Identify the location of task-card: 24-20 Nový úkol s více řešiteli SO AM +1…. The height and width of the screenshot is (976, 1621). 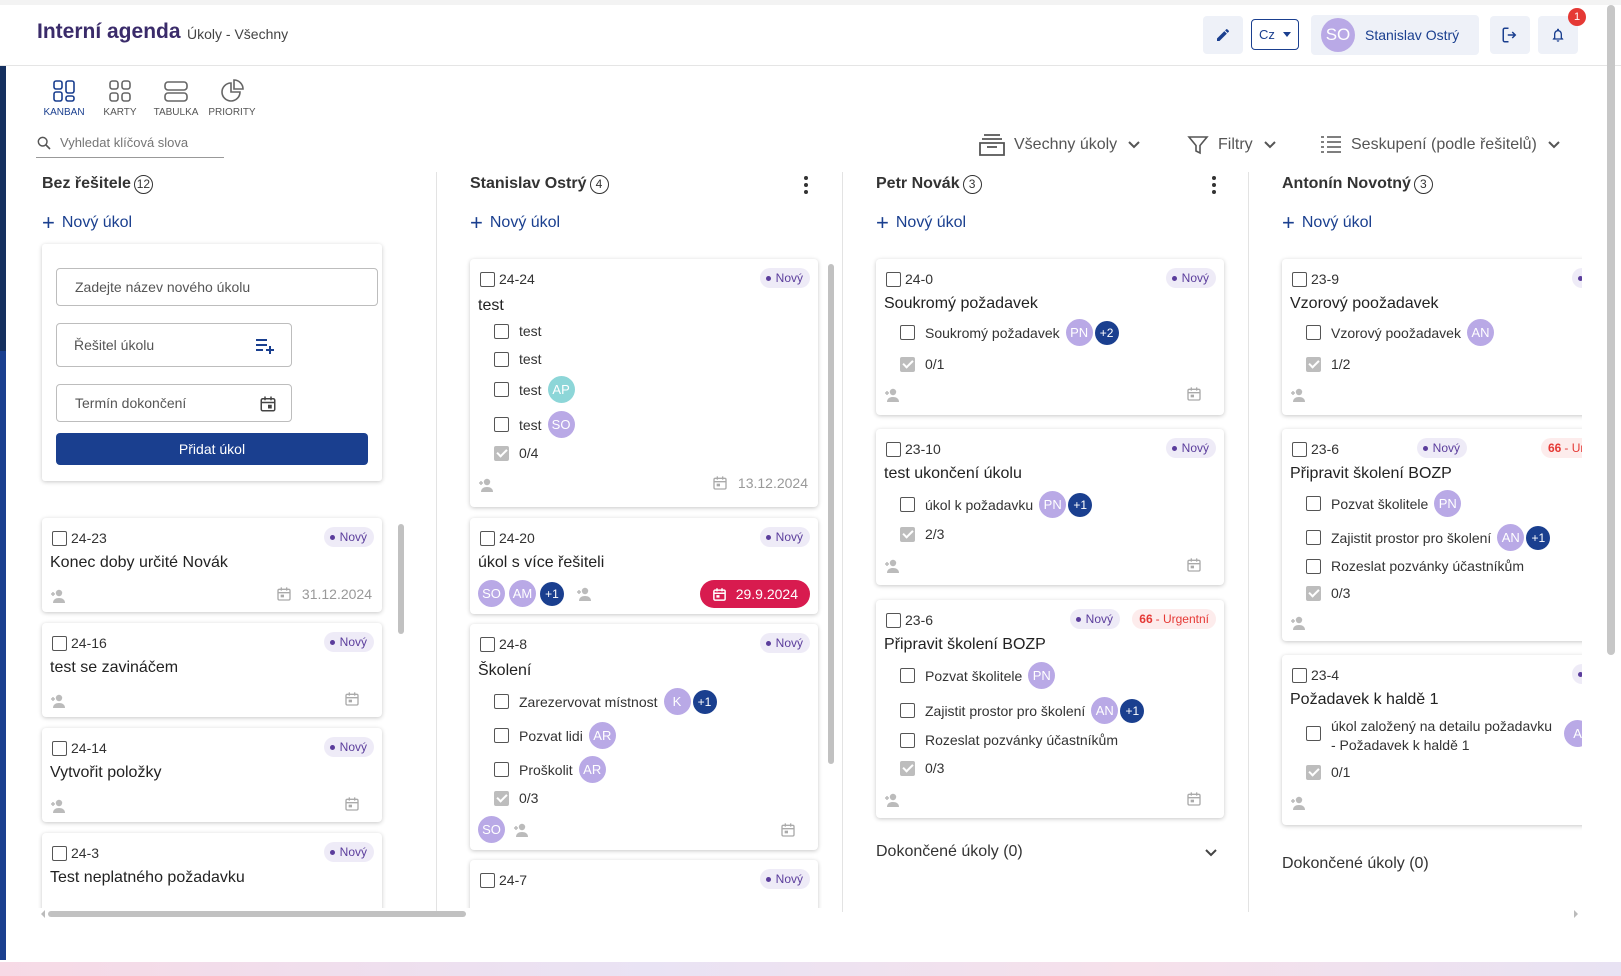
(644, 566).